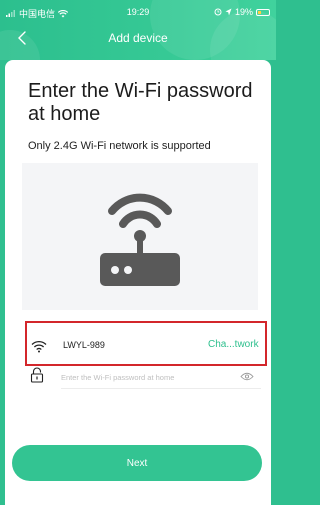 The width and height of the screenshot is (320, 505). Describe the element at coordinates (263, 12) in the screenshot. I see `battery-icon` at that location.